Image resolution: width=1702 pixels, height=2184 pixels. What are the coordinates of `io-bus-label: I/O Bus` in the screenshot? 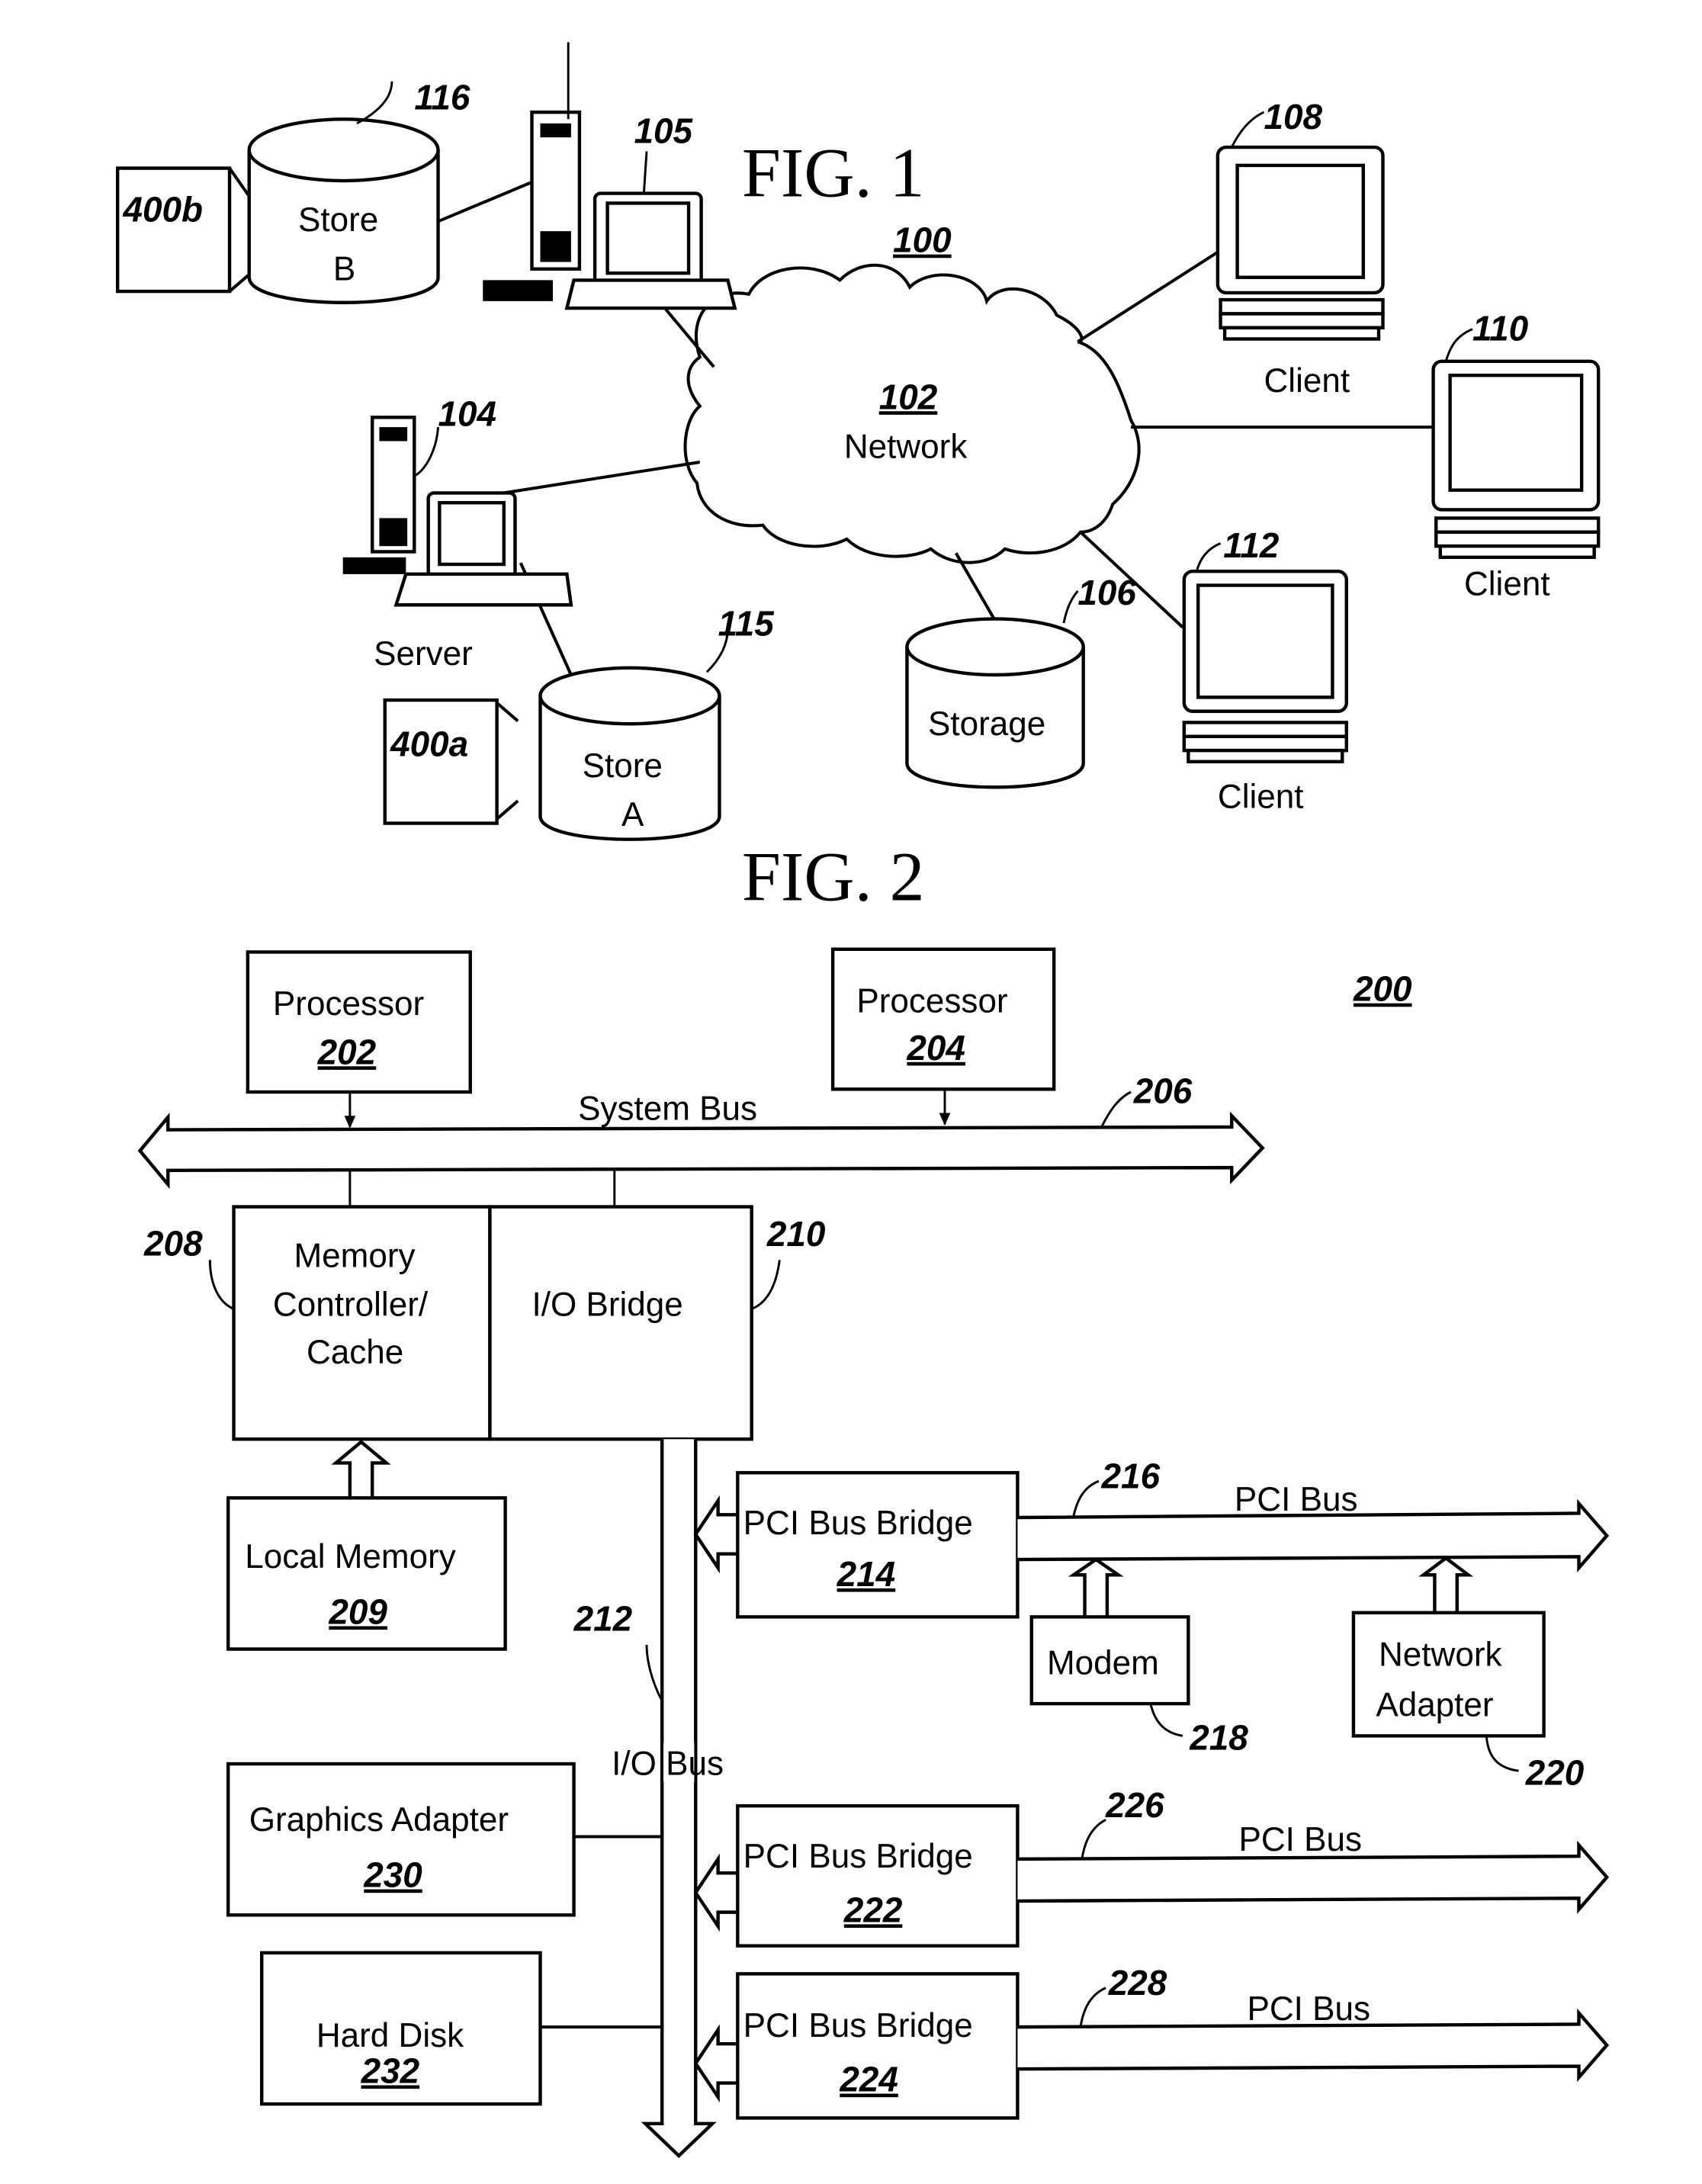 It's located at (668, 1764).